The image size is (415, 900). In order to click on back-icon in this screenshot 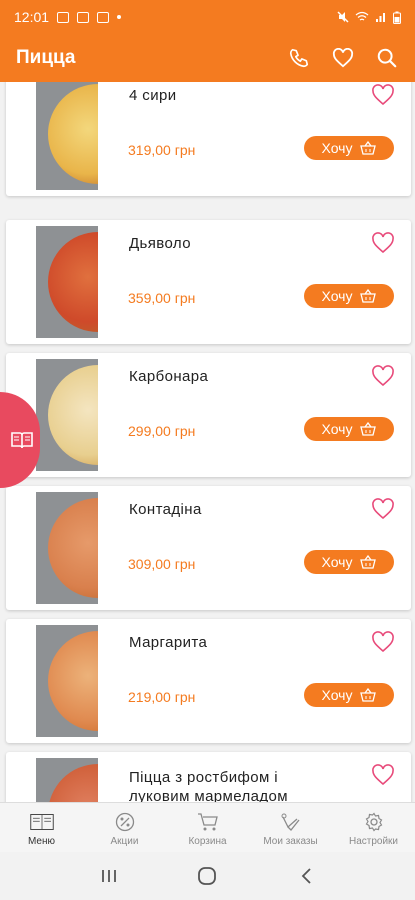, I will do `click(306, 876)`.